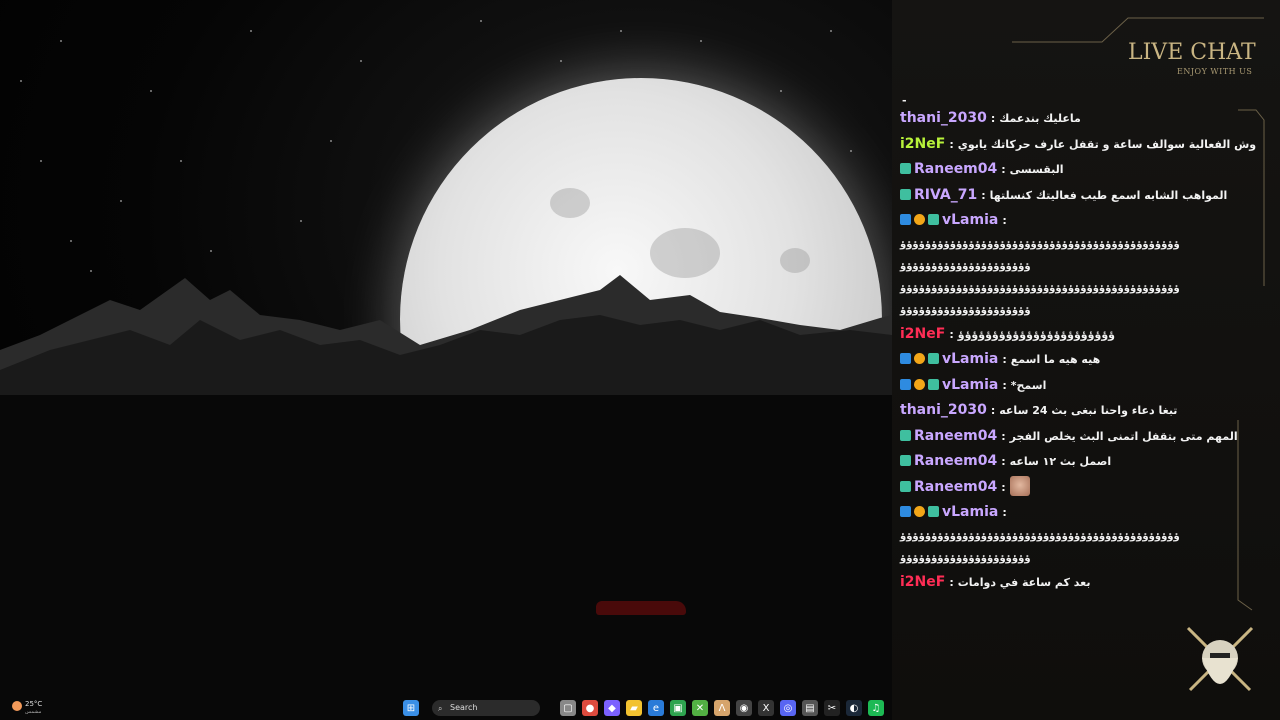  I want to click on terminal-icon: ▤, so click(810, 708).